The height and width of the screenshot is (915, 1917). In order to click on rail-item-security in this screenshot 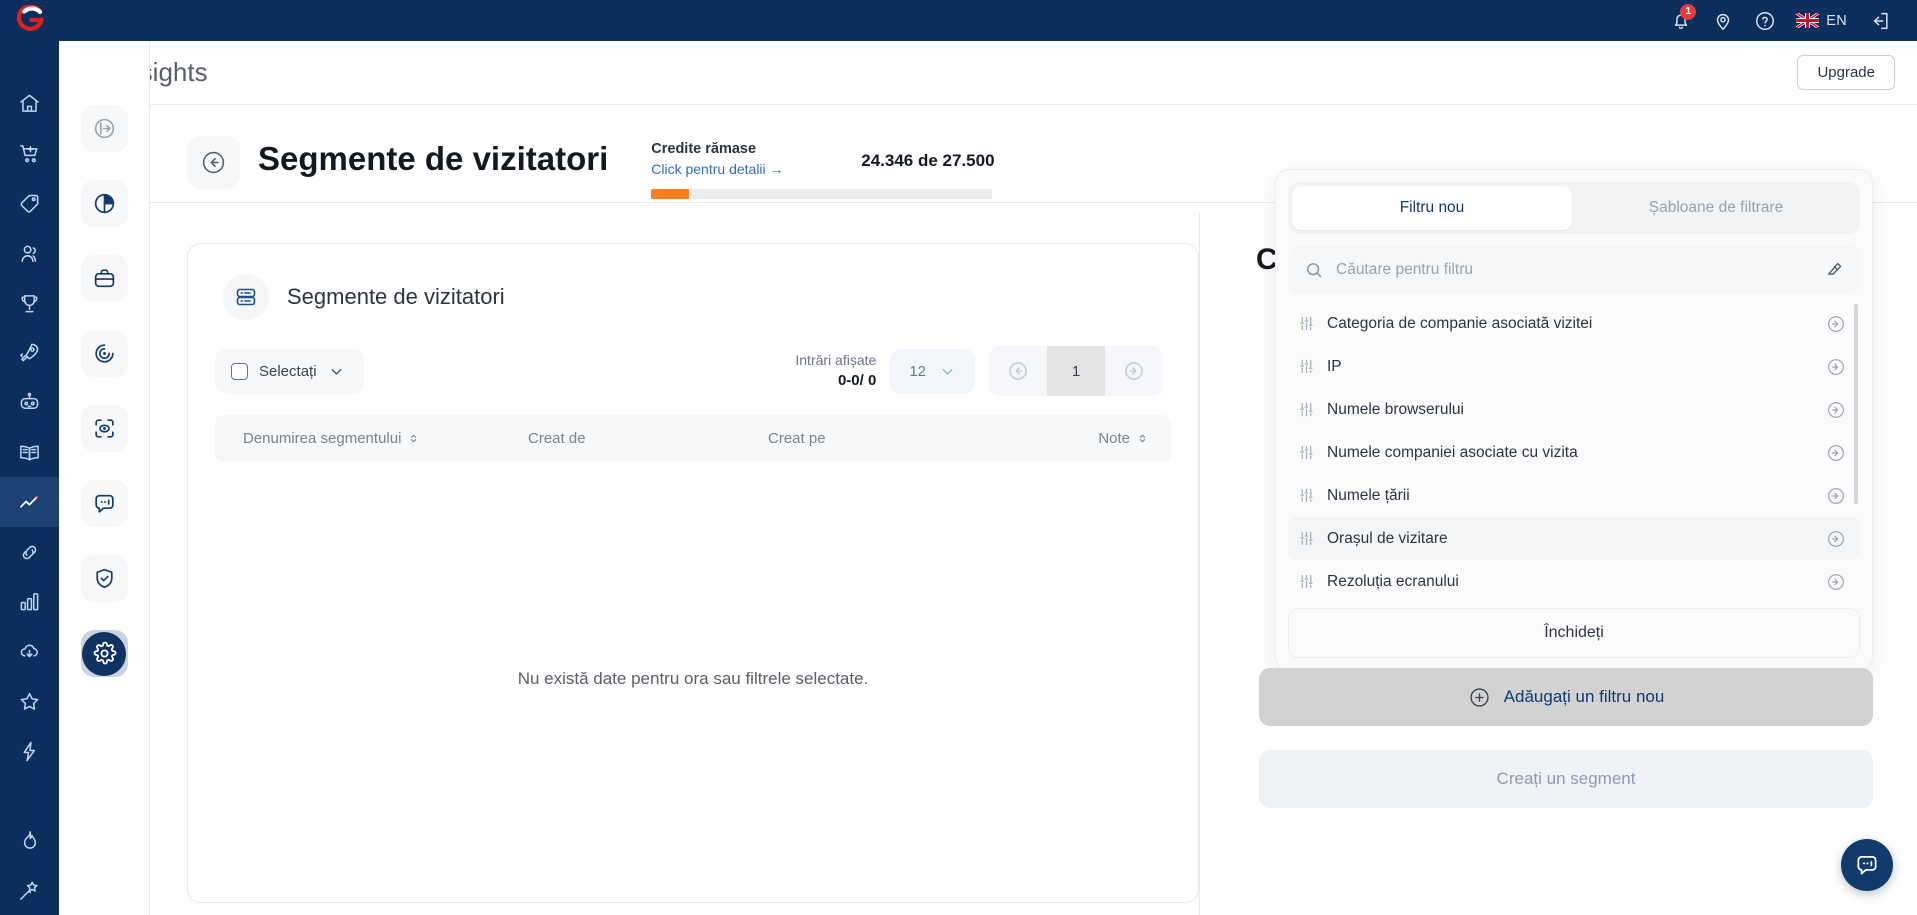, I will do `click(104, 578)`.